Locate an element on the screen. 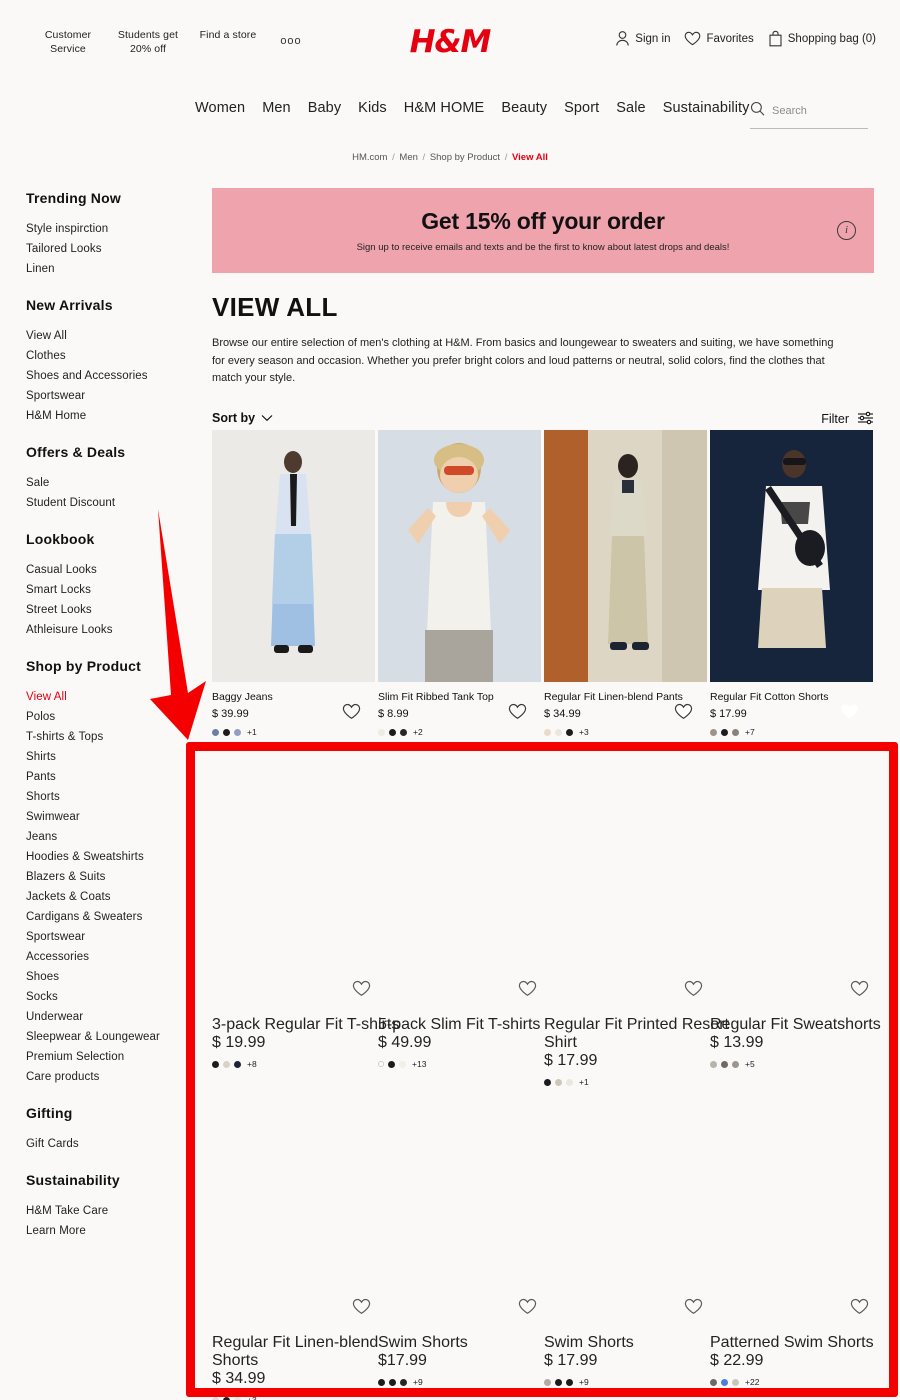 The width and height of the screenshot is (900, 1400). nav-item-hm-home: H&M HOME is located at coordinates (444, 108).